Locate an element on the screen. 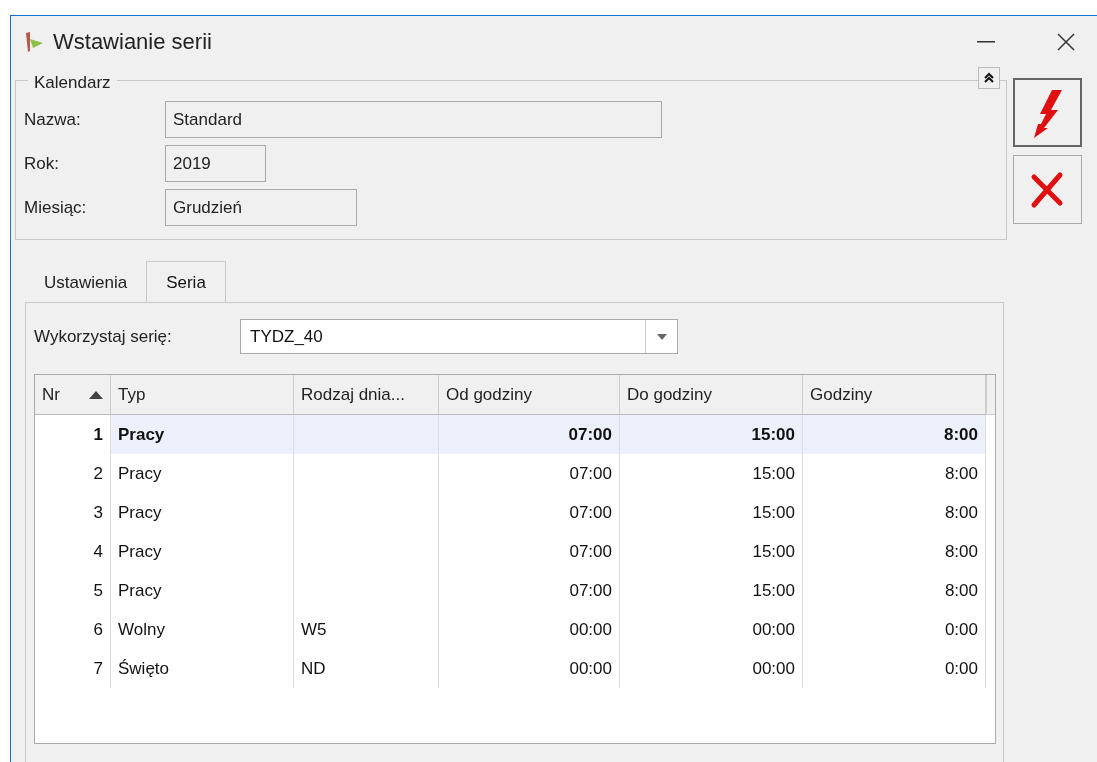 The image size is (1097, 762). double-chevron-up-icon is located at coordinates (989, 78).